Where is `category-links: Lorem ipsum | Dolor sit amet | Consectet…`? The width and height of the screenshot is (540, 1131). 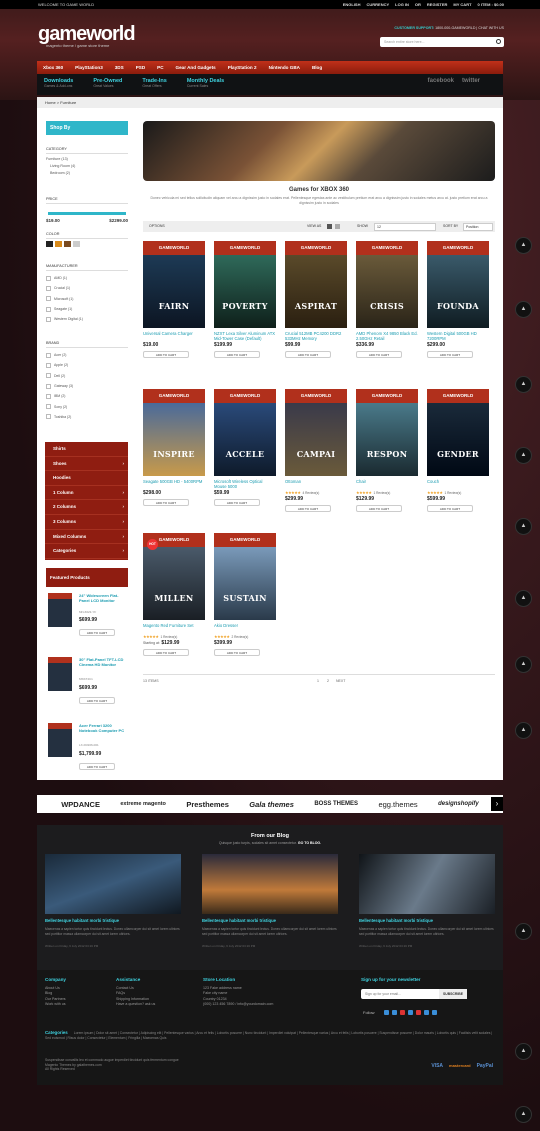
category-links: Lorem ipsum | Dolor sit amet | Consectet… is located at coordinates (268, 1035).